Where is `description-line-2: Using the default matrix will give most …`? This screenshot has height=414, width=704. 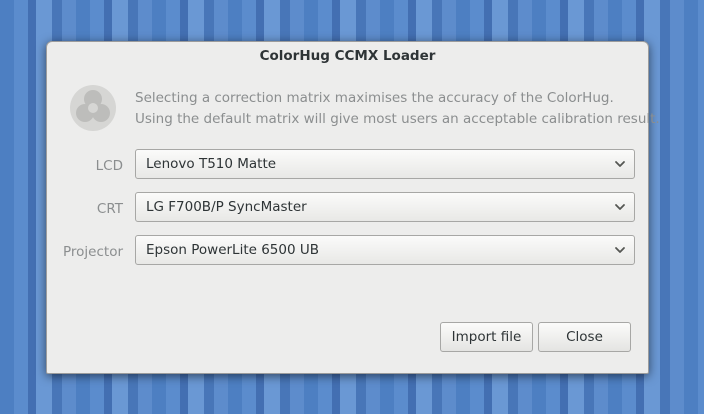
description-line-2: Using the default matrix will give most … is located at coordinates (397, 119).